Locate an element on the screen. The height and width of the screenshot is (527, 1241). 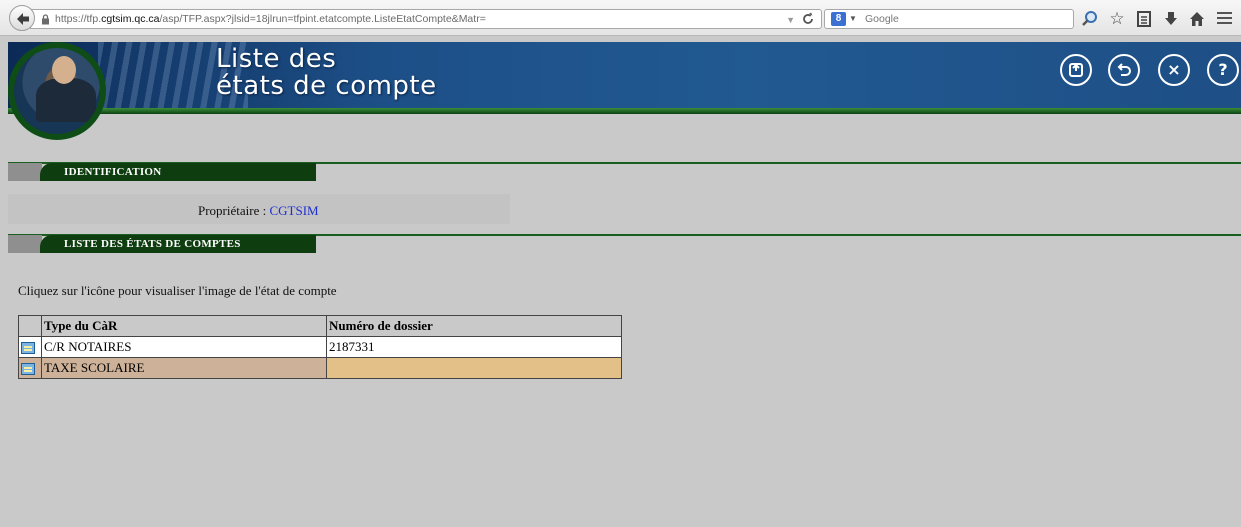
header-banner: Liste des états de compte is located at coordinates (624, 77).